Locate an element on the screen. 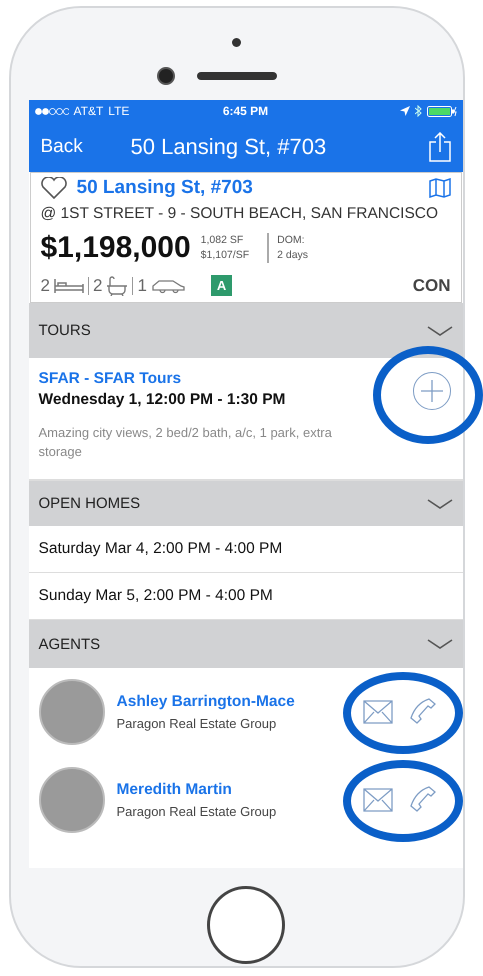  property-type: CON is located at coordinates (431, 286).